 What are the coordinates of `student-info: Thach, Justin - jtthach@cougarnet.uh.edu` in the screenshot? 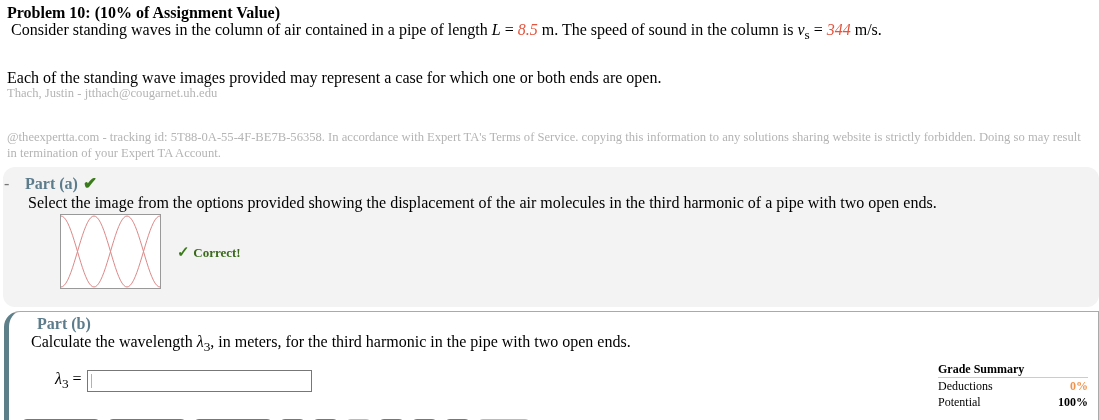 It's located at (112, 94).